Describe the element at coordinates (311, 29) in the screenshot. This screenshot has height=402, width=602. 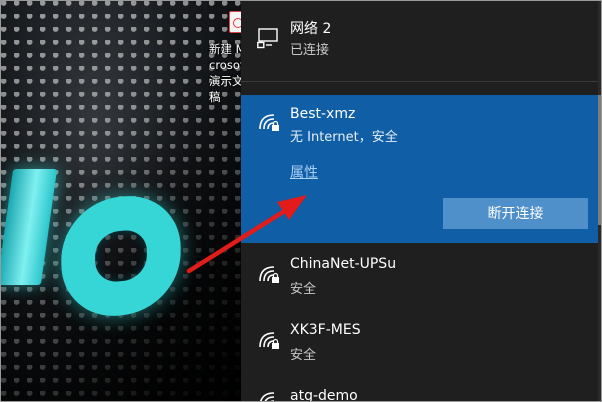
I see `network-name: 网络 2` at that location.